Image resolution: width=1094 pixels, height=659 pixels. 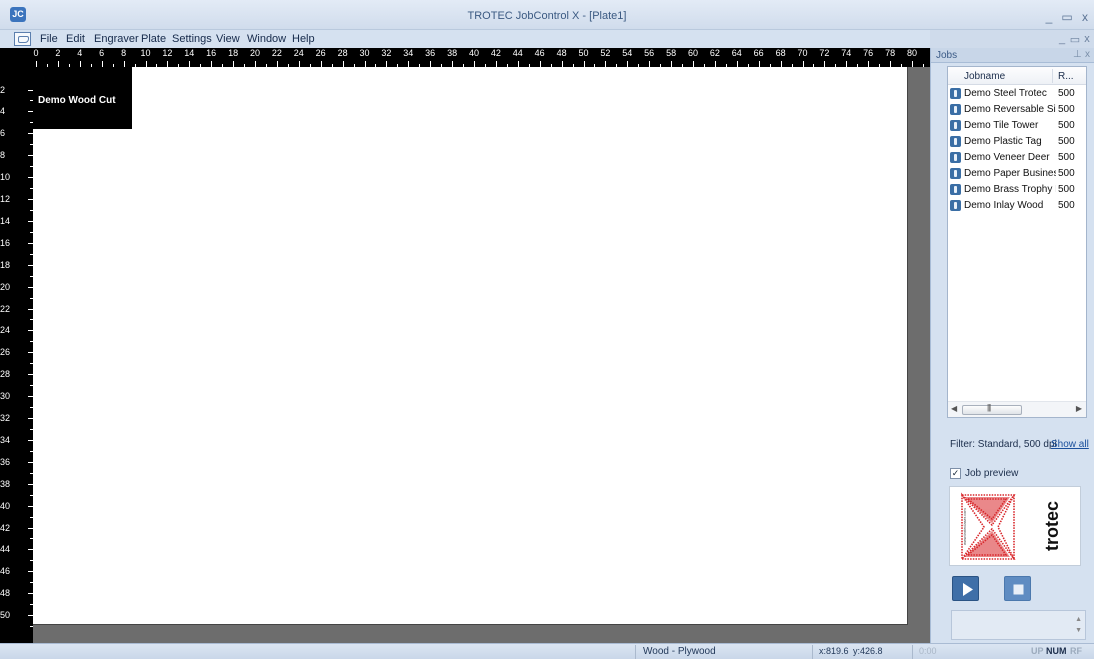 I want to click on play-button, so click(x=965, y=588).